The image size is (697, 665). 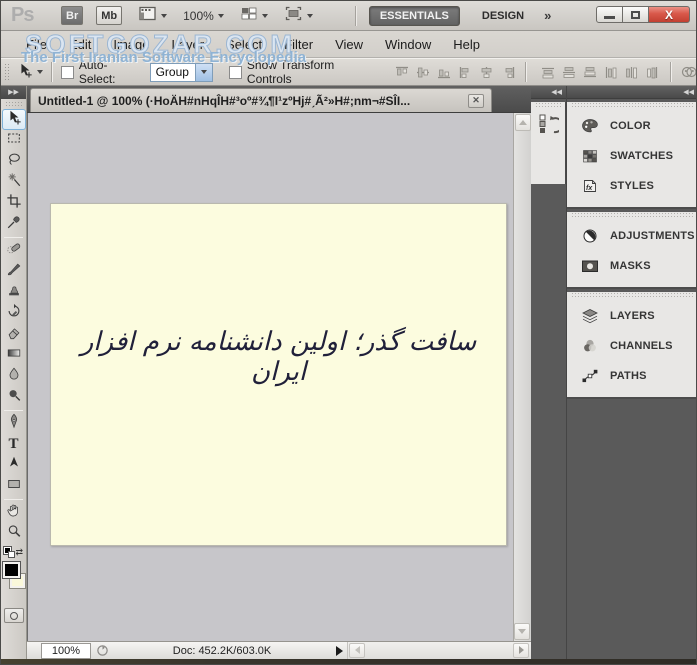 What do you see at coordinates (548, 92) in the screenshot?
I see `narrow-dock-header: ◀◀` at bounding box center [548, 92].